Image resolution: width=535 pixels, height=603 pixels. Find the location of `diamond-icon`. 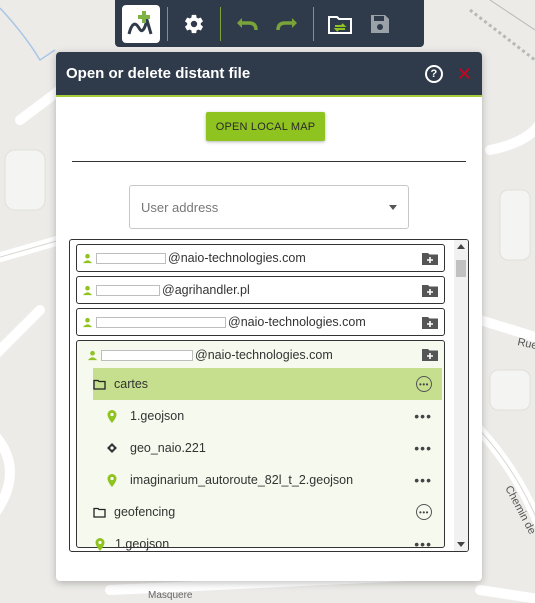

diamond-icon is located at coordinates (112, 448).